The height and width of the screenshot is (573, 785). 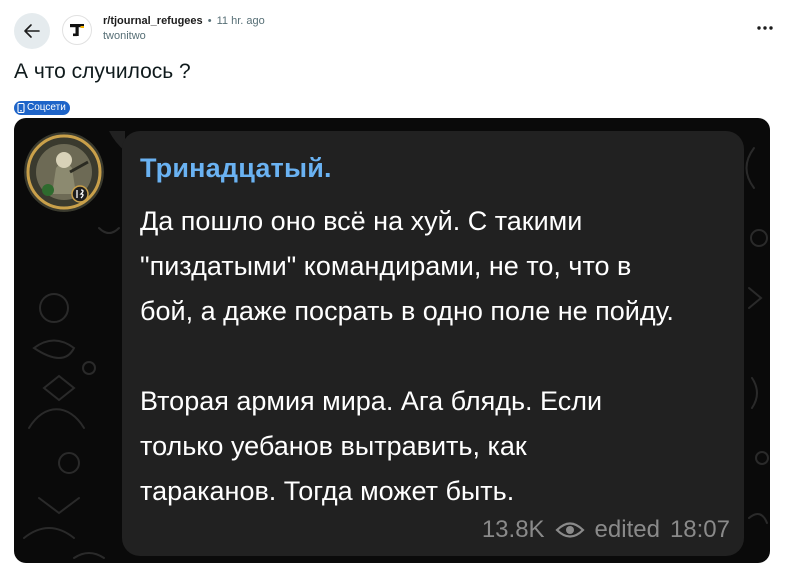 I want to click on post-time: 11 hr. ago, so click(x=240, y=21).